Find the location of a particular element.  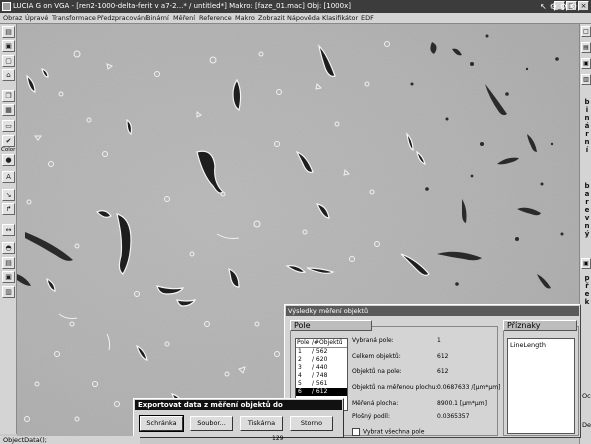

check-button: ✔ is located at coordinates (8, 141).